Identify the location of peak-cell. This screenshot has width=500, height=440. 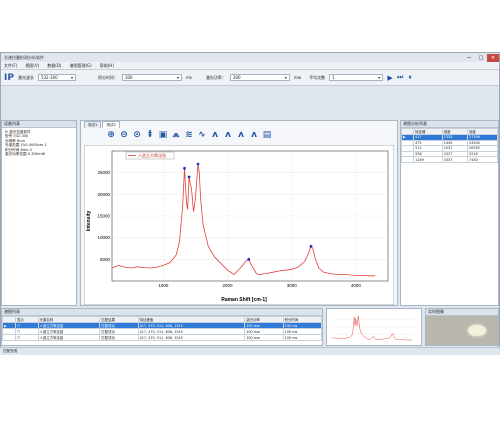
(407, 159).